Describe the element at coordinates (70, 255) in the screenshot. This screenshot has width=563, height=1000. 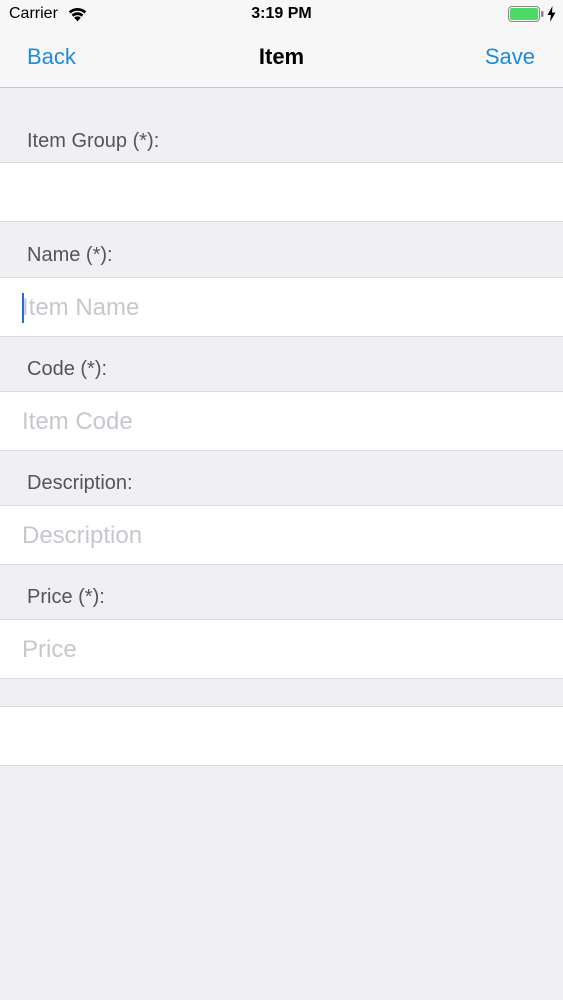
I see `name-label: Name (*):` at that location.